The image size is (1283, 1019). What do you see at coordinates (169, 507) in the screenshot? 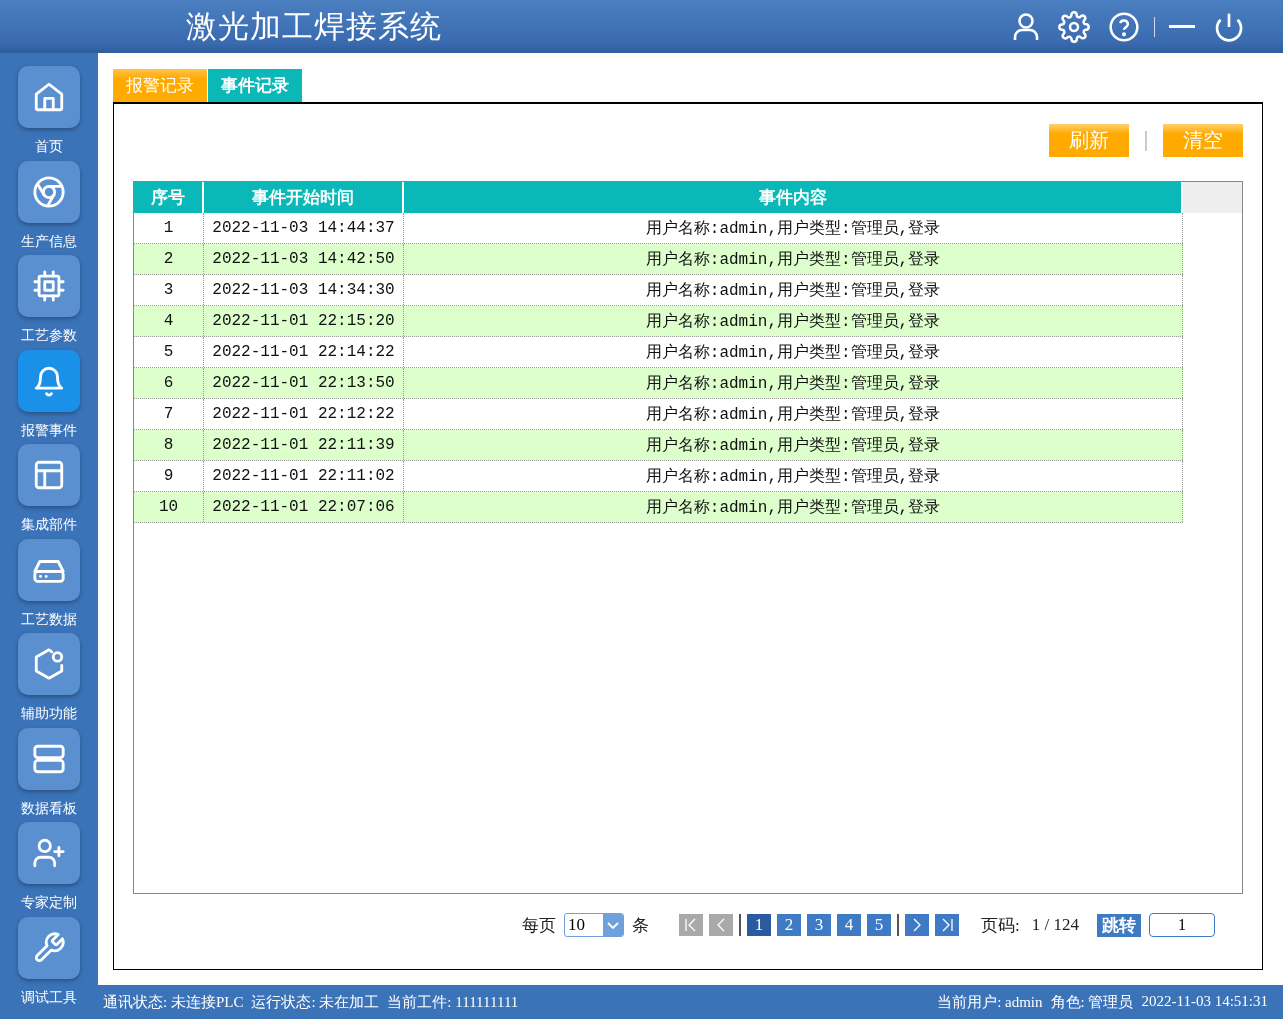
I see `table-cell: 10` at bounding box center [169, 507].